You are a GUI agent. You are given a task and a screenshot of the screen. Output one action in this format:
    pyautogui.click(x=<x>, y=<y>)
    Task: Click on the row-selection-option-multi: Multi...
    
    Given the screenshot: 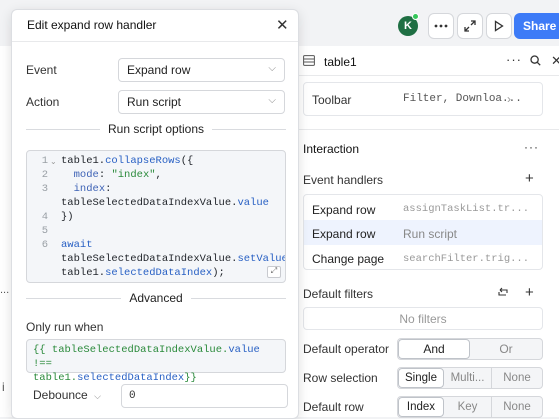 What is the action you would take?
    pyautogui.click(x=468, y=378)
    